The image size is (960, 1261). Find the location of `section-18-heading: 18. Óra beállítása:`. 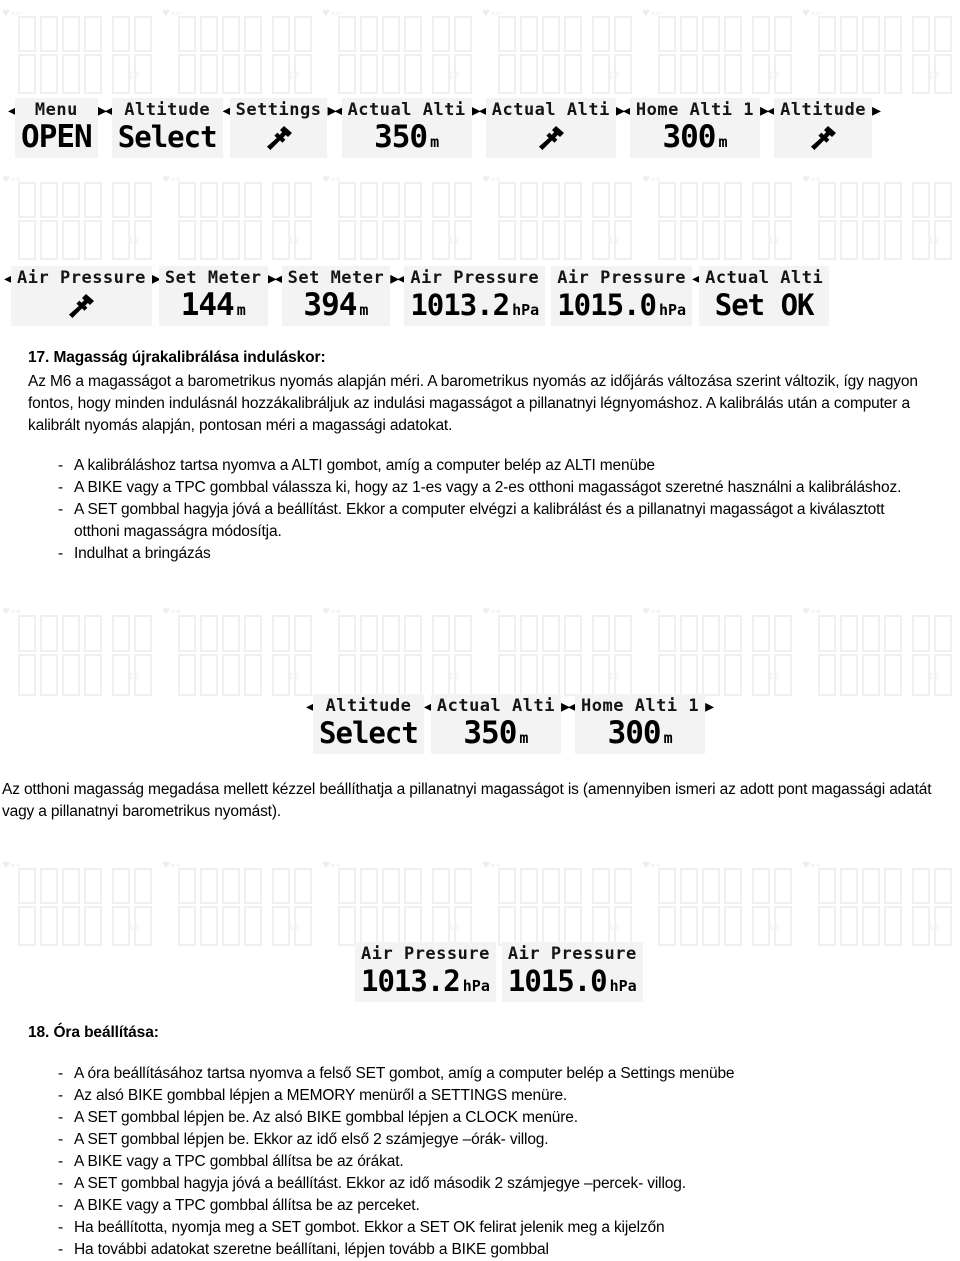

section-18-heading: 18. Óra beállítása: is located at coordinates (93, 1032).